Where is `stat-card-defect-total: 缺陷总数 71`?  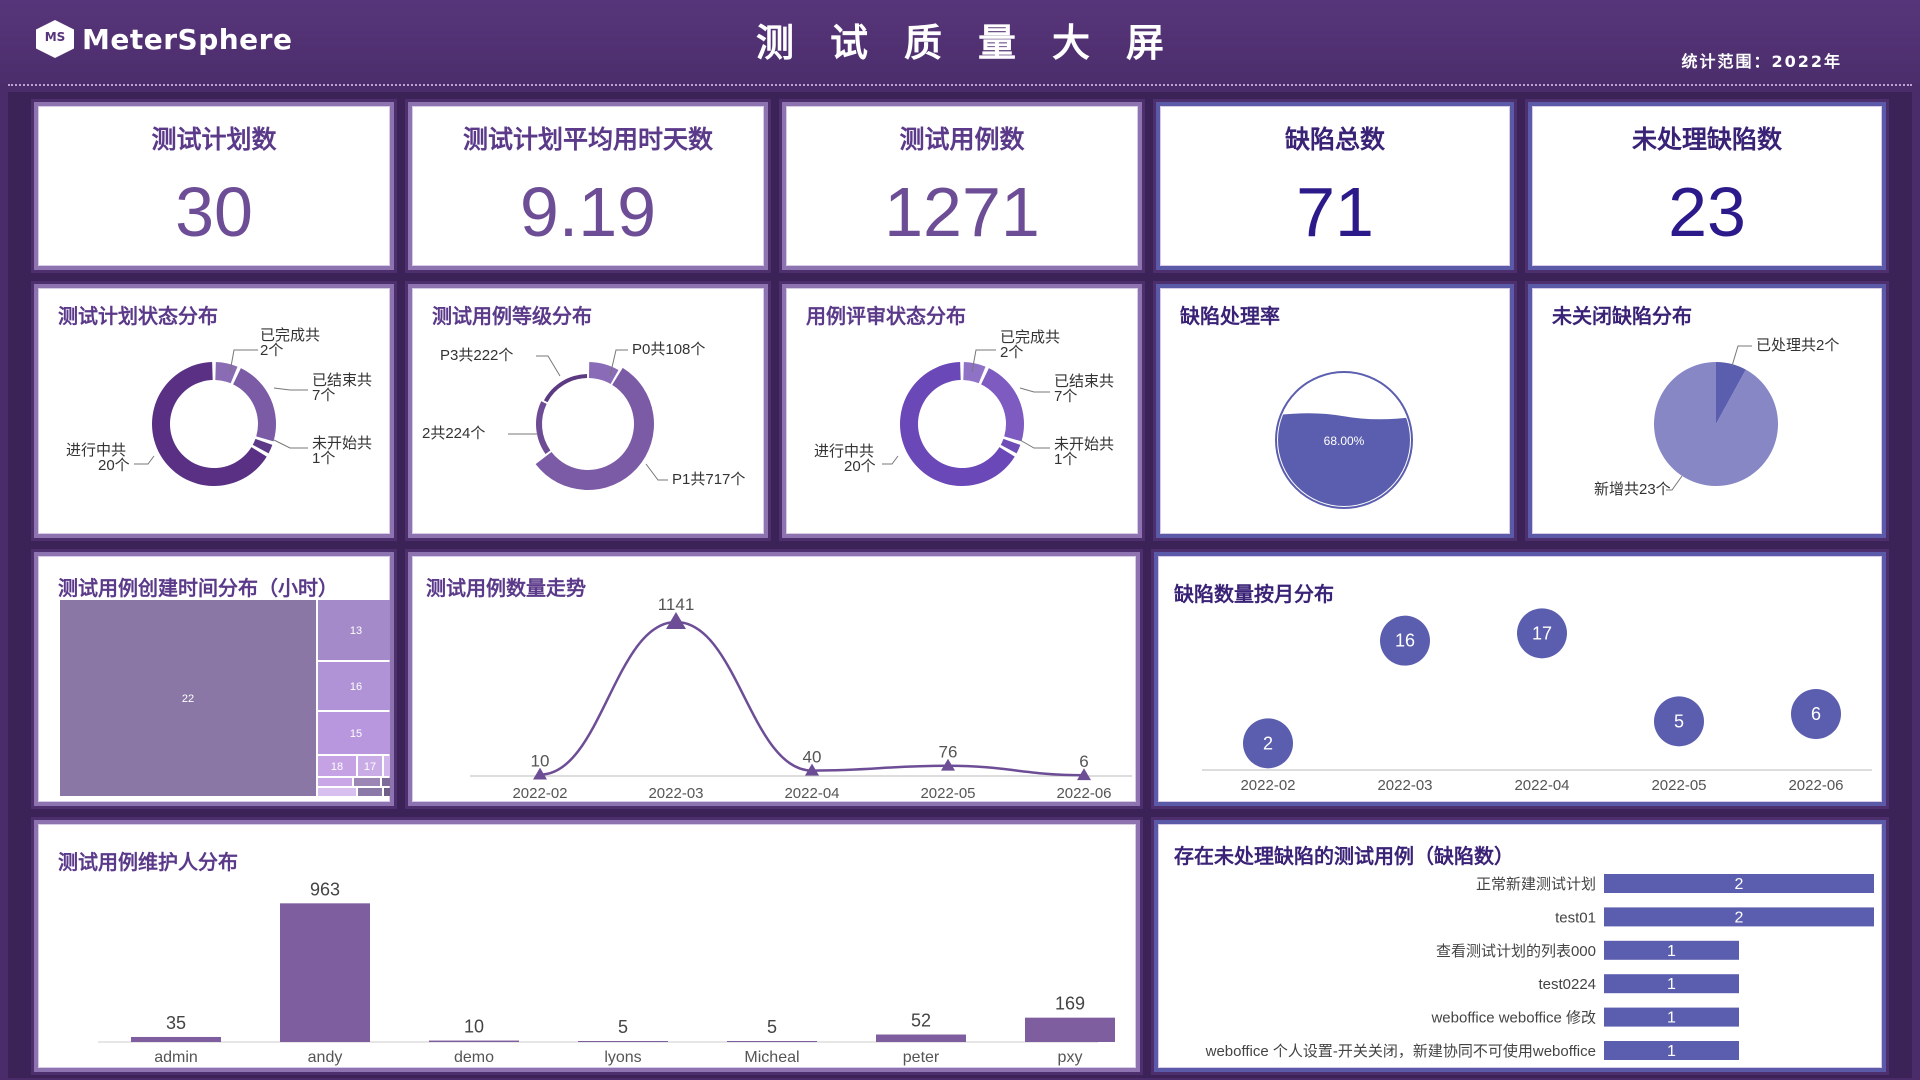 stat-card-defect-total: 缺陷总数 71 is located at coordinates (1335, 186).